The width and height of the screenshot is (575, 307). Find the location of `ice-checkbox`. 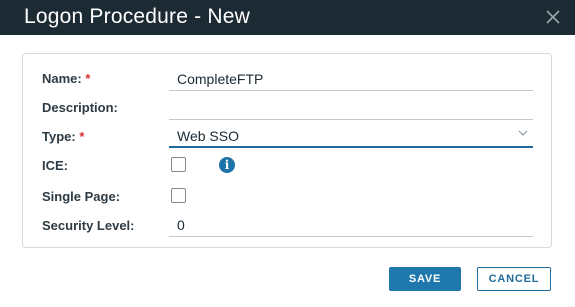

ice-checkbox is located at coordinates (178, 164).